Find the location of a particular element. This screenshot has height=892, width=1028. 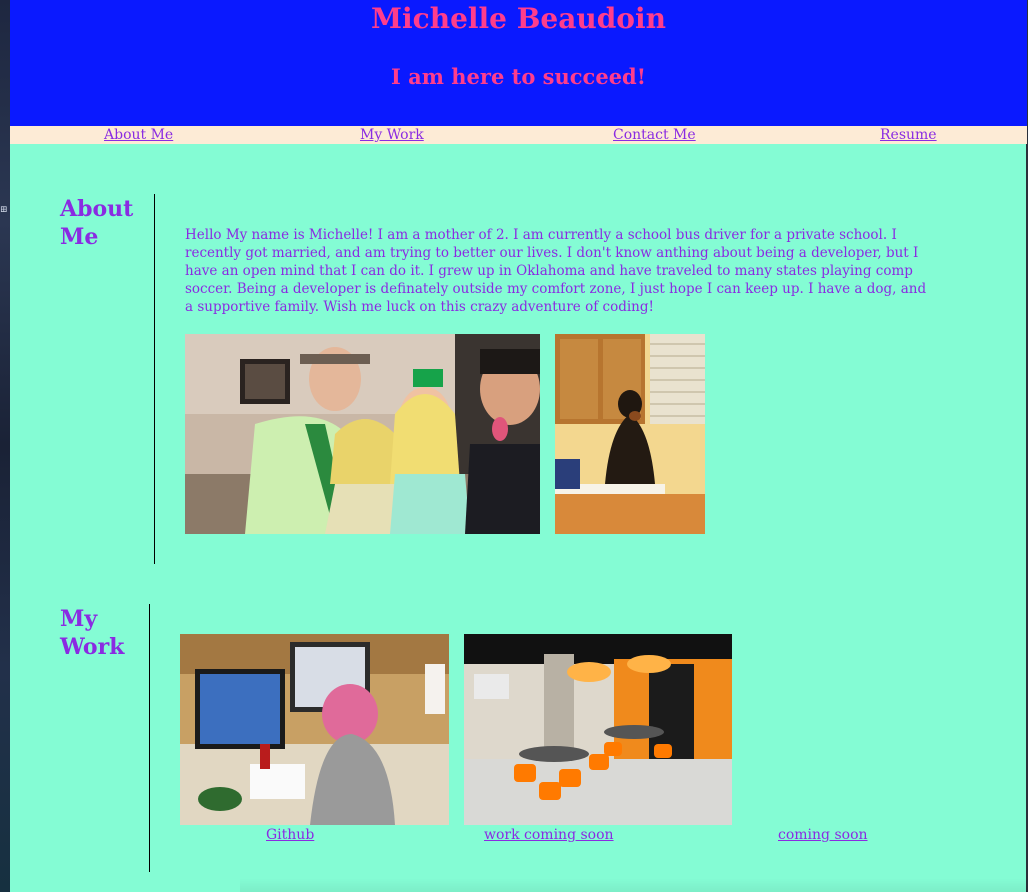

nav-link-about-me: About Me is located at coordinates (138, 135).